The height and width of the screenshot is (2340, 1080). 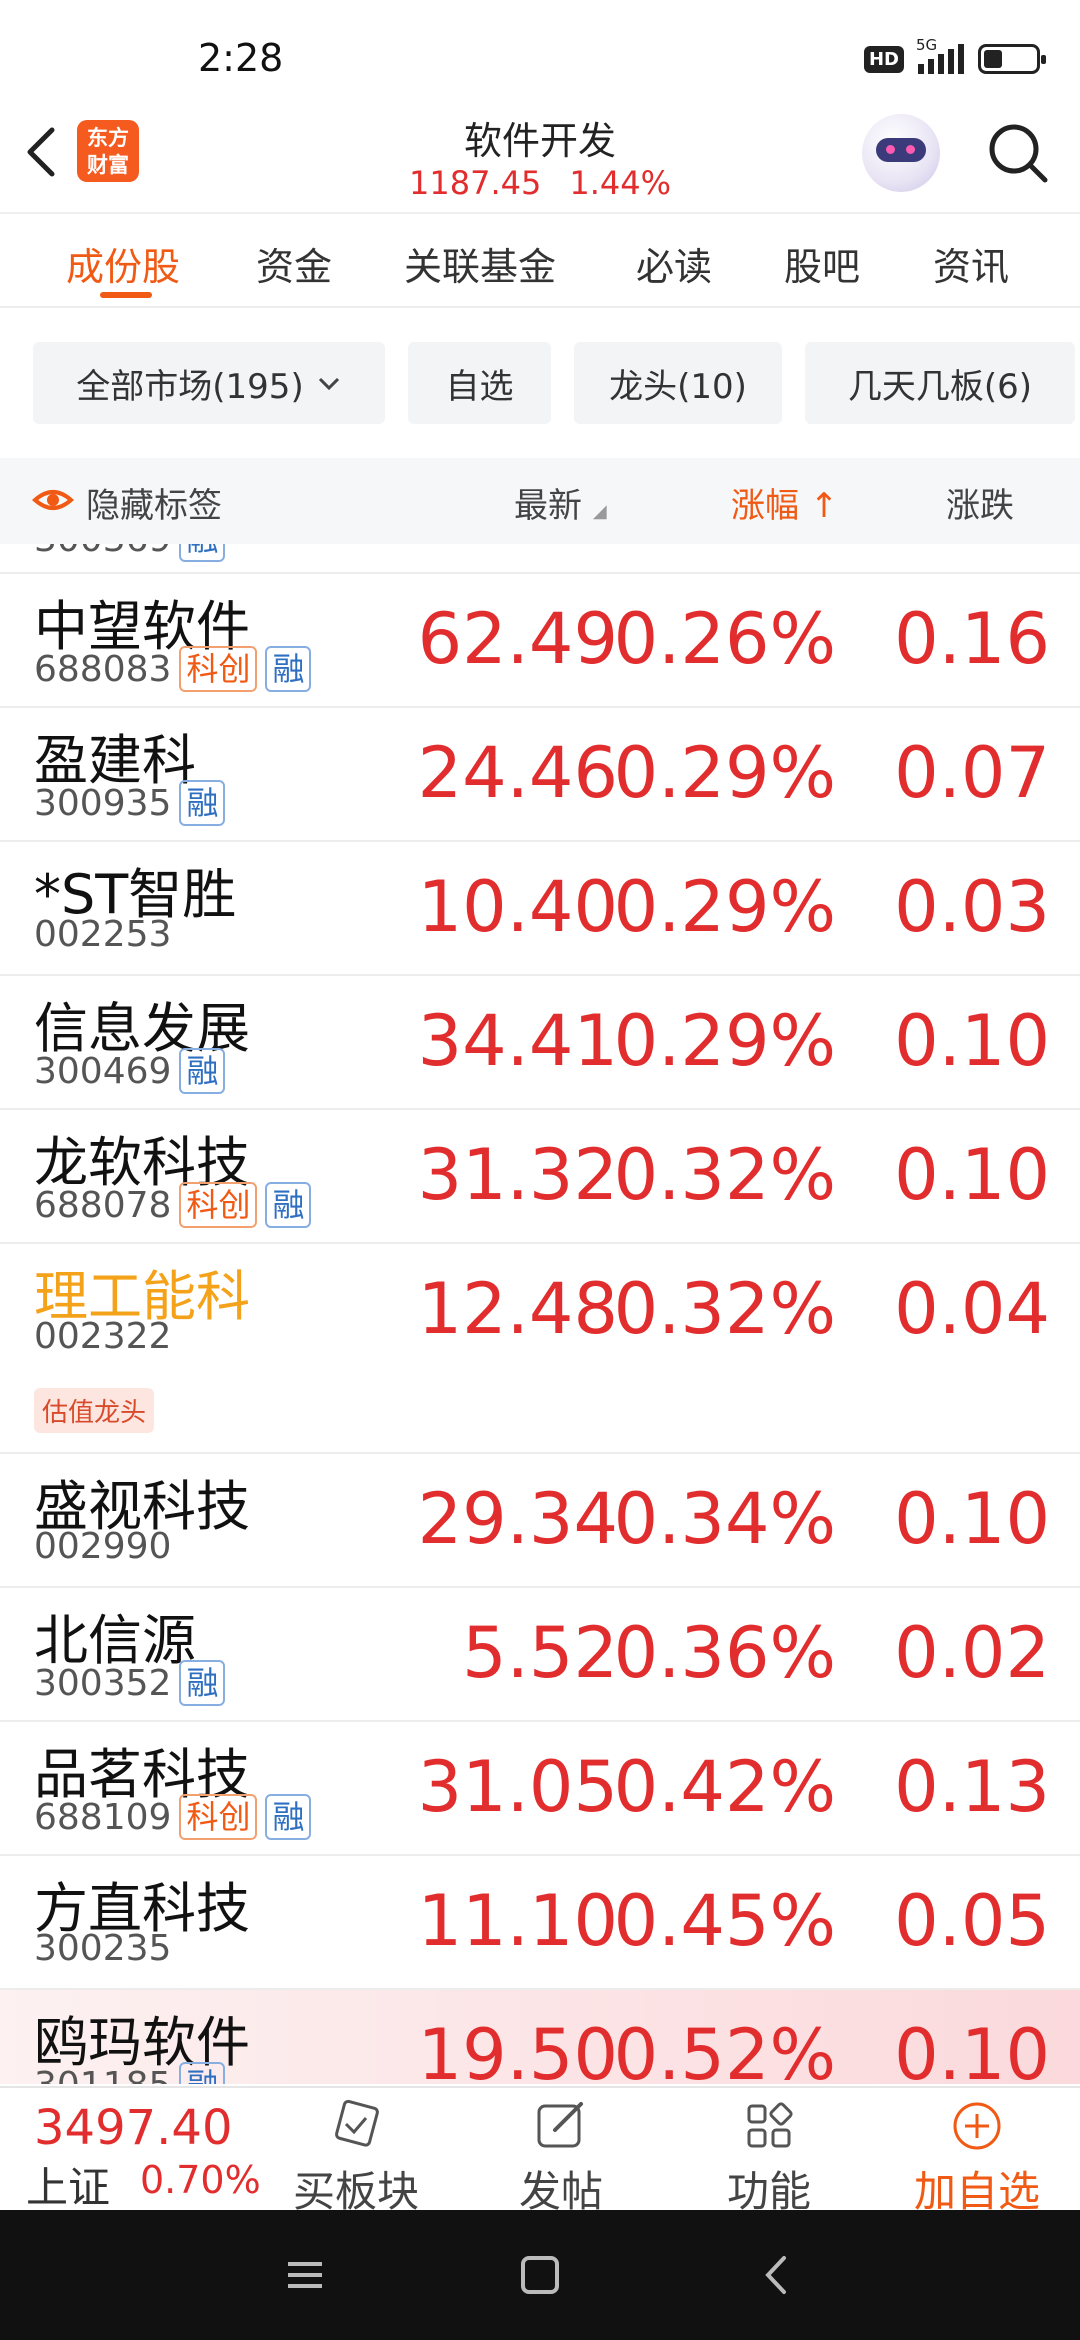 What do you see at coordinates (356, 2152) in the screenshot?
I see `buy-block-button: 买板块` at bounding box center [356, 2152].